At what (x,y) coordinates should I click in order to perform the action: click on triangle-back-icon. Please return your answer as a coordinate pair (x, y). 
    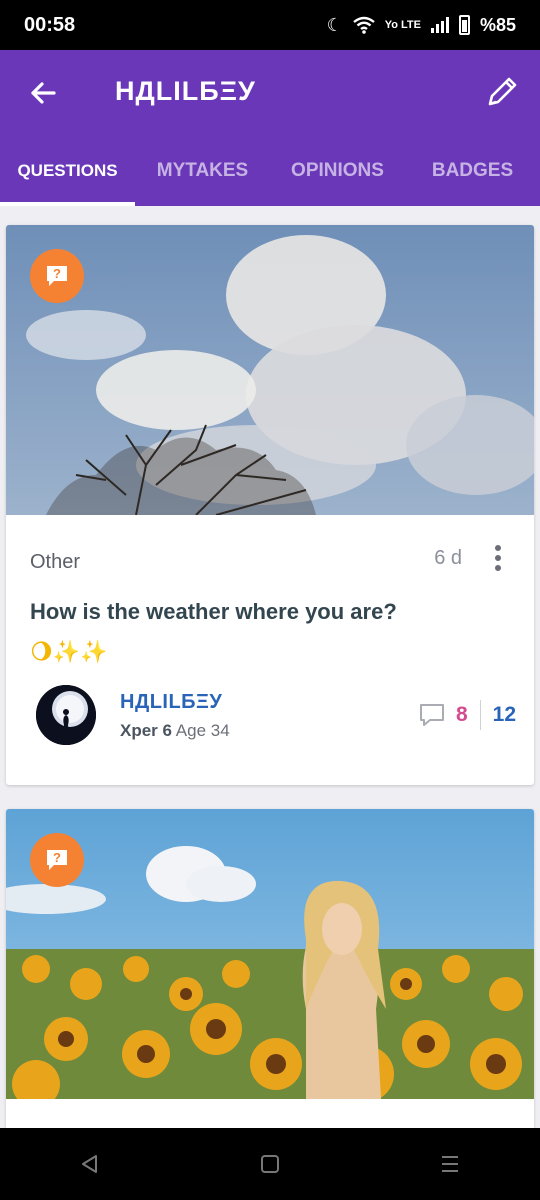
    Looking at the image, I should click on (89, 1164).